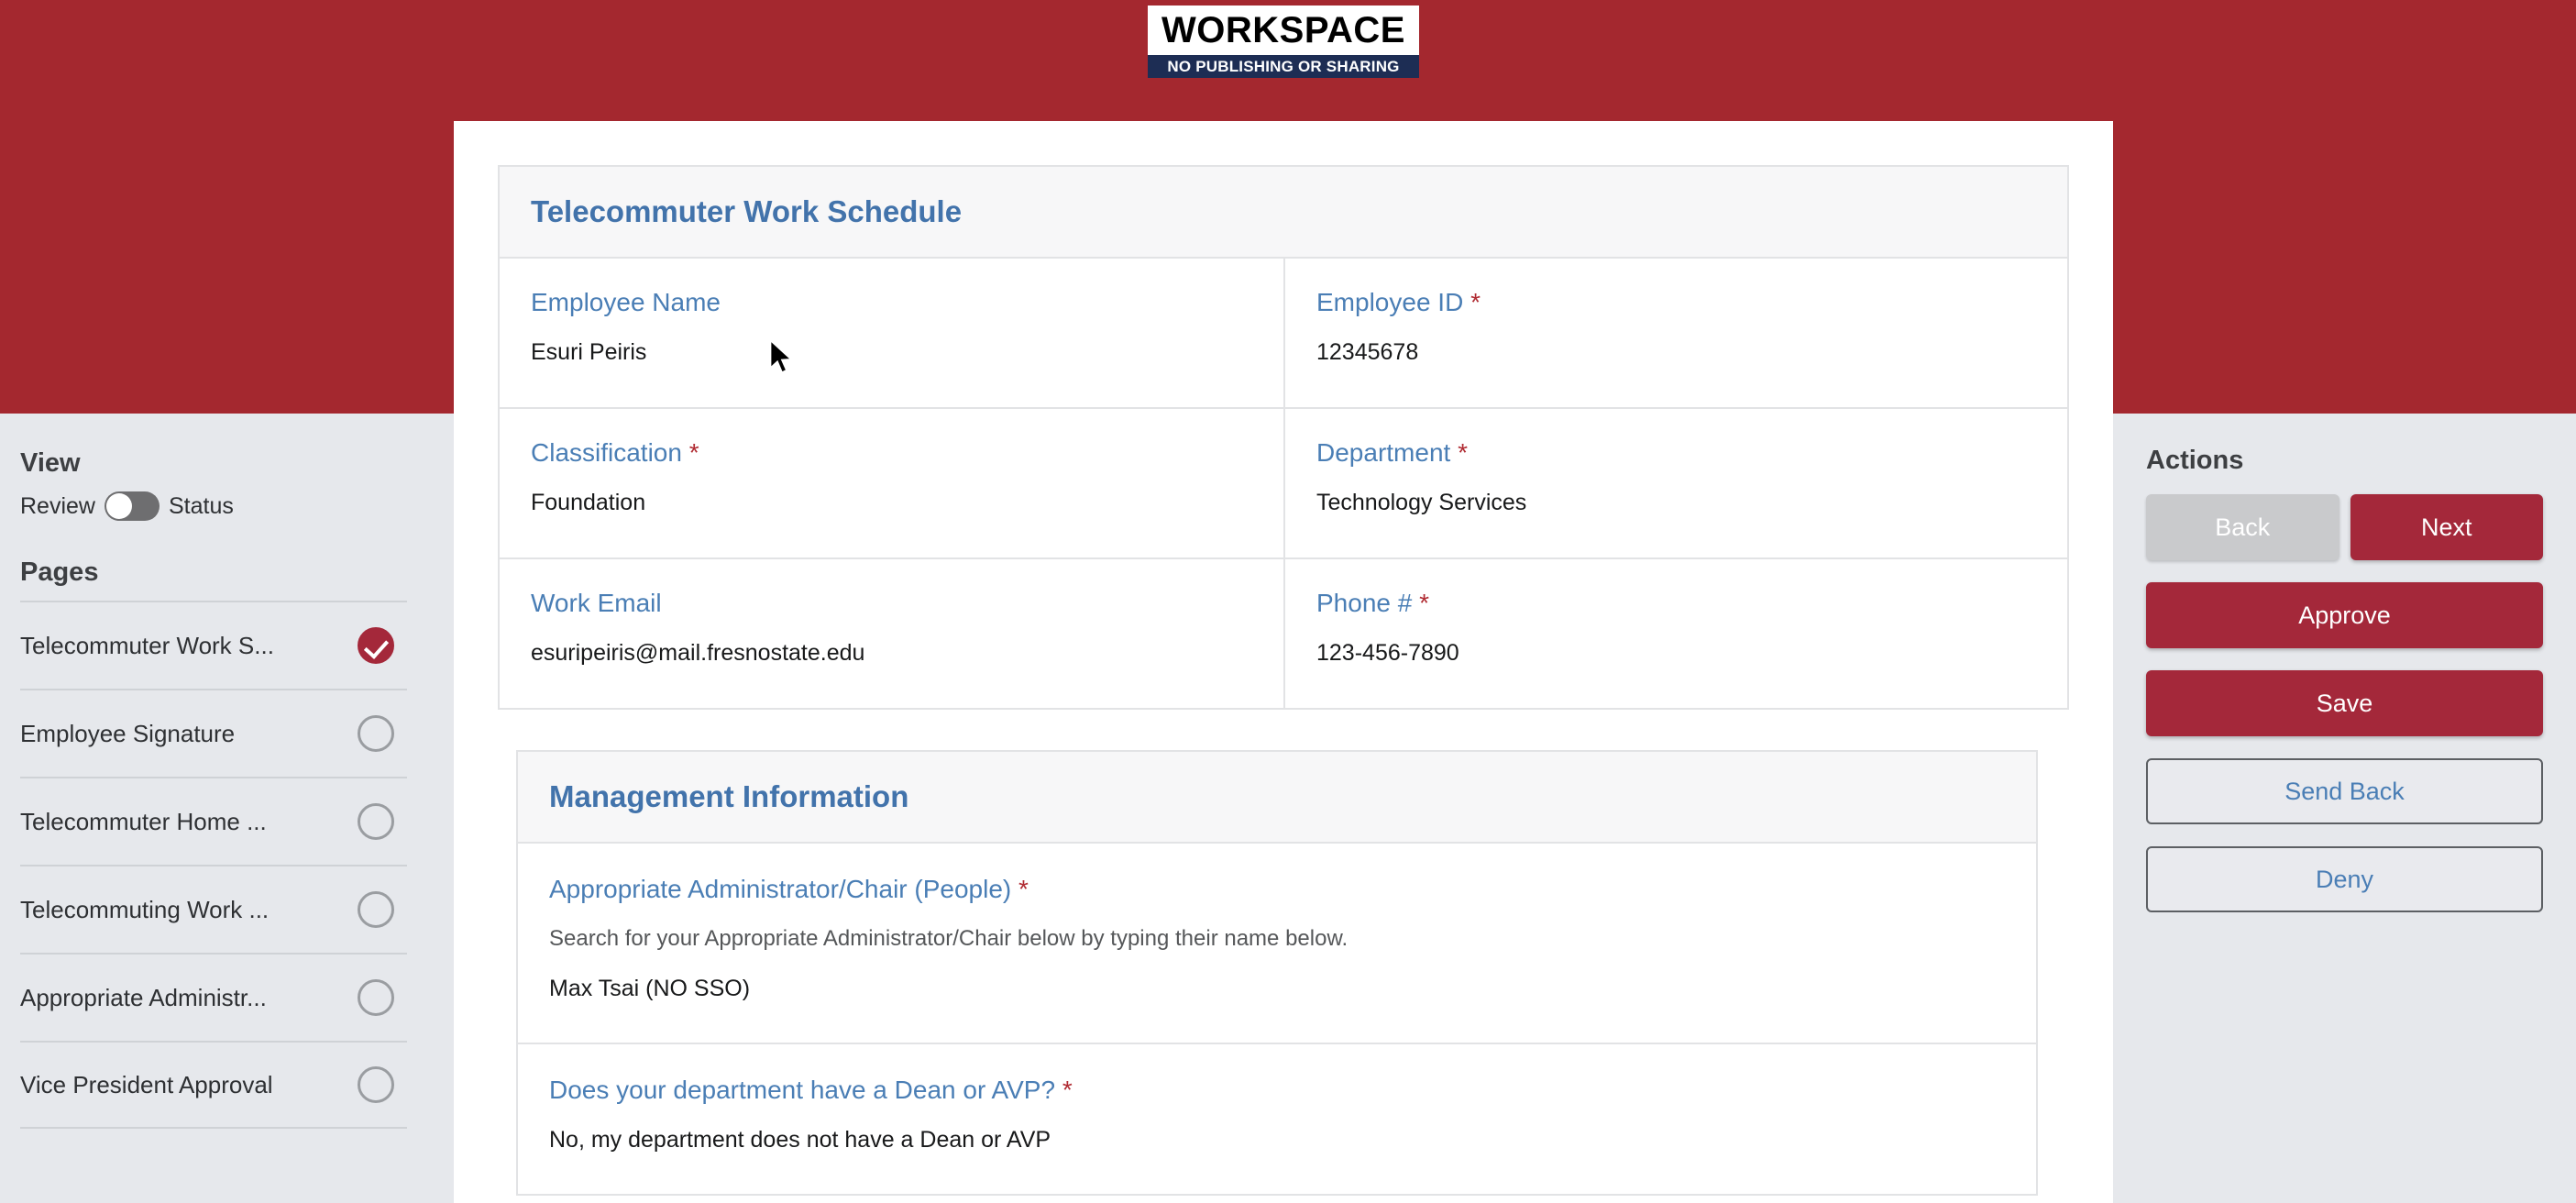 The image size is (2576, 1203). Describe the element at coordinates (606, 452) in the screenshot. I see `label-text: Classification` at that location.